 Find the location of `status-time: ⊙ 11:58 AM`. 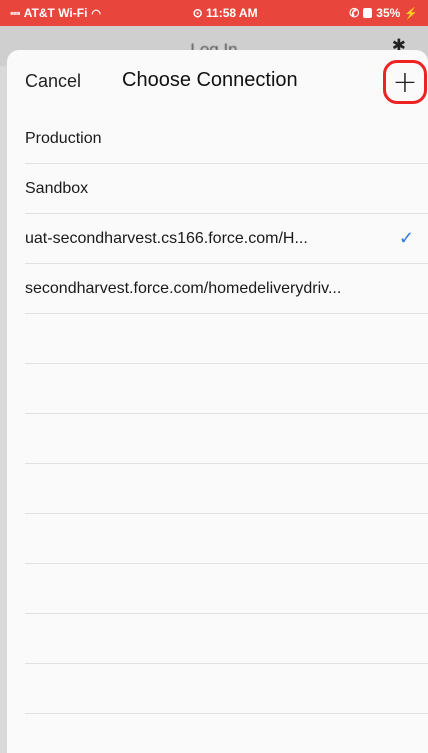

status-time: ⊙ 11:58 AM is located at coordinates (225, 13).